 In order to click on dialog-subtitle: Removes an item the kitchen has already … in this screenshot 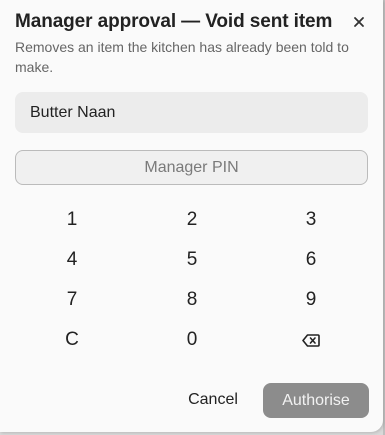, I will do `click(182, 57)`.